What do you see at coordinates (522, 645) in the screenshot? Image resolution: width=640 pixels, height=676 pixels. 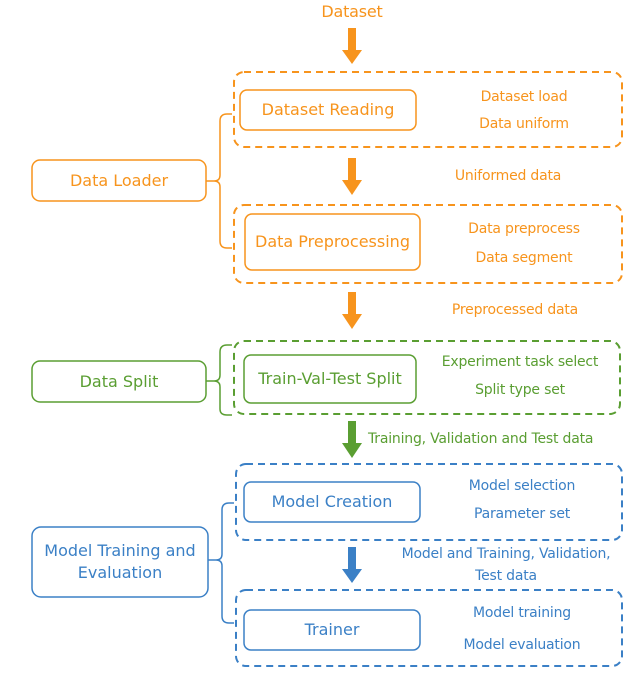 I see `function-model-evaluation: Model evaluation` at bounding box center [522, 645].